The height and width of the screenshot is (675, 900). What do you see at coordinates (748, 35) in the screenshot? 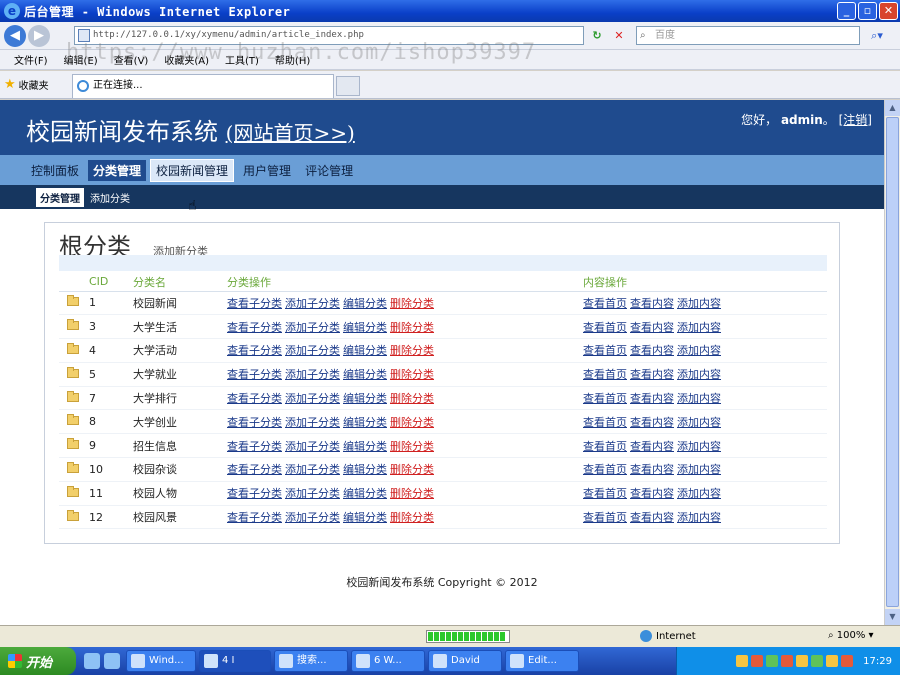
I see `search-input: ⌕ 百度` at bounding box center [748, 35].